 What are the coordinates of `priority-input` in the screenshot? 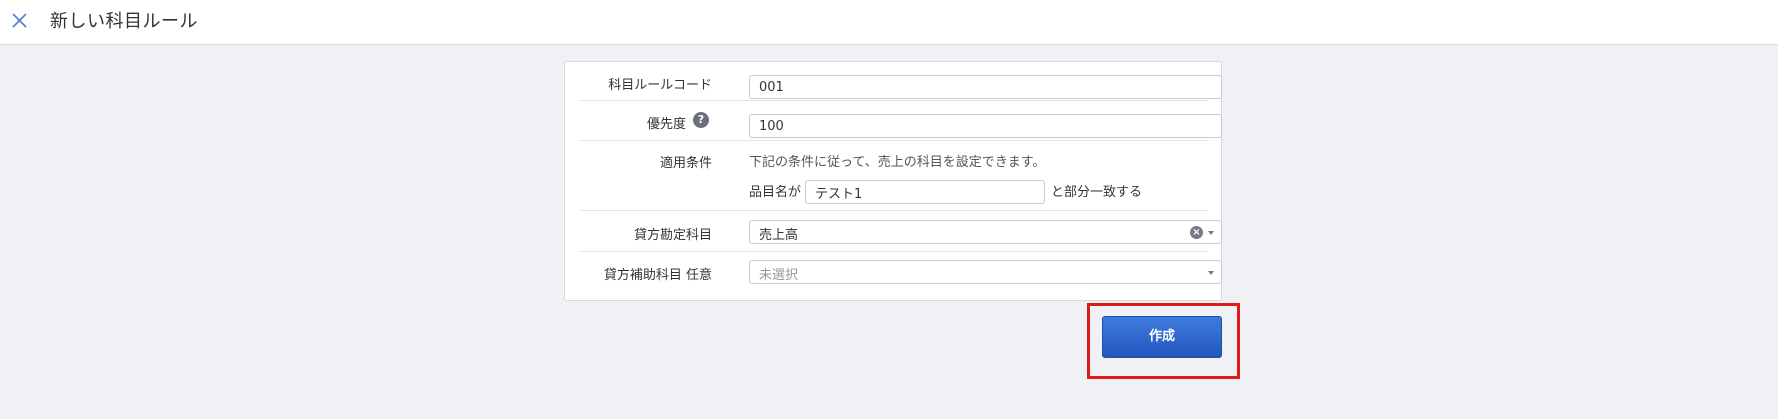 It's located at (985, 126).